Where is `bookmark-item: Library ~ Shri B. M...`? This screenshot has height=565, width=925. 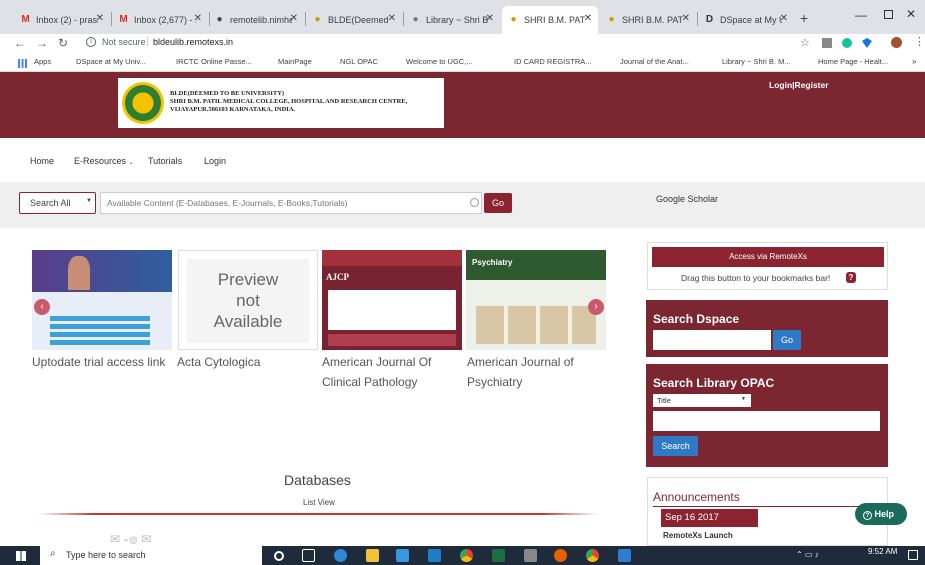 bookmark-item: Library ~ Shri B. M... is located at coordinates (756, 61).